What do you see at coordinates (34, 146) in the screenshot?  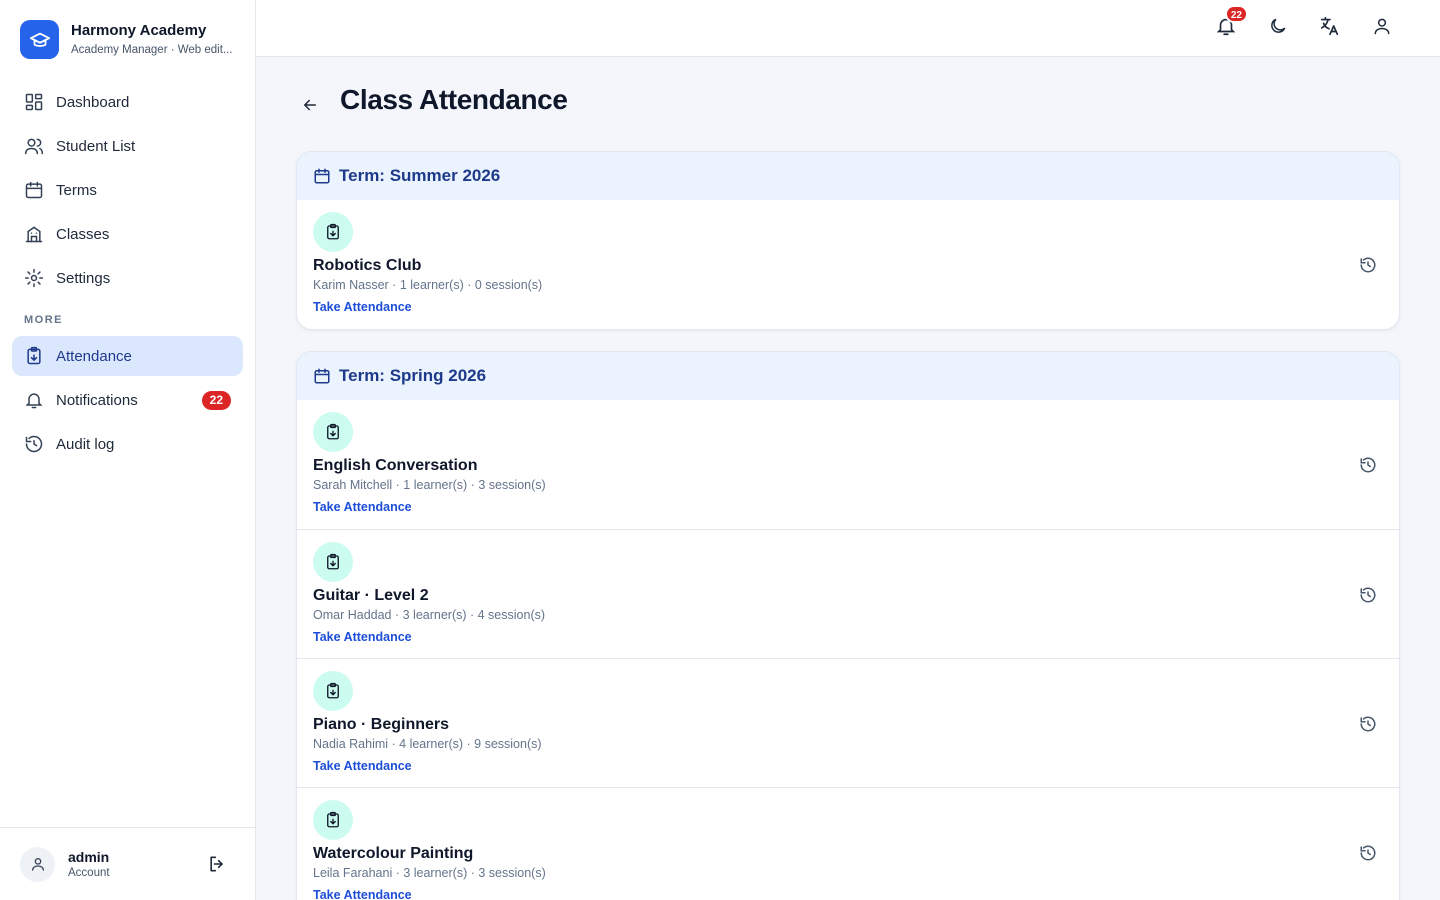 I see `users-icon` at bounding box center [34, 146].